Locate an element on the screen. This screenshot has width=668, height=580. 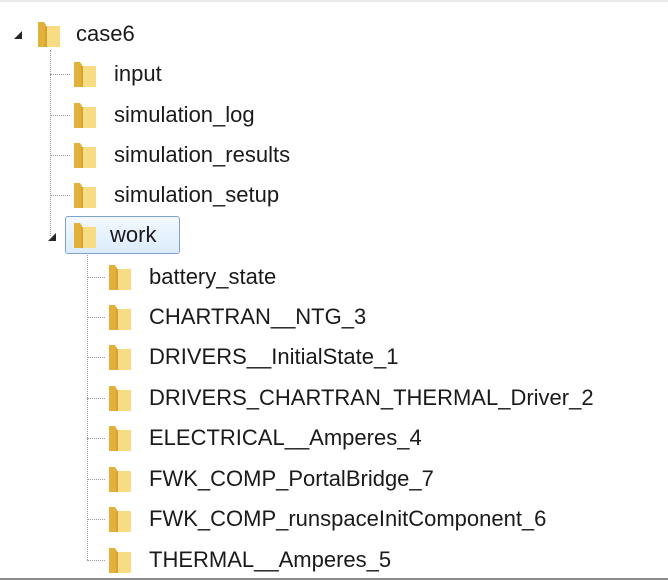
tree-item-input: input is located at coordinates (116, 74).